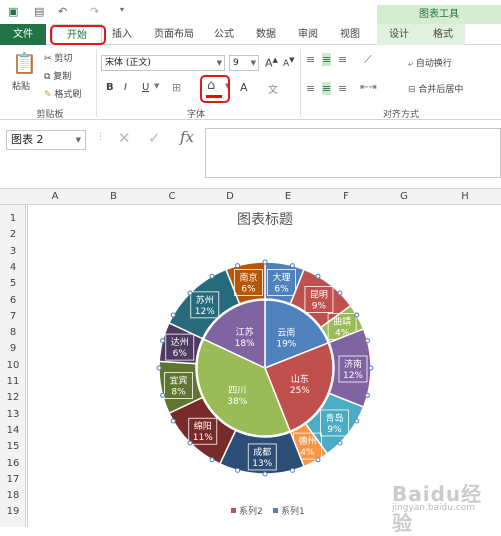 The width and height of the screenshot is (501, 536). I want to click on row-header: 1, so click(13, 218).